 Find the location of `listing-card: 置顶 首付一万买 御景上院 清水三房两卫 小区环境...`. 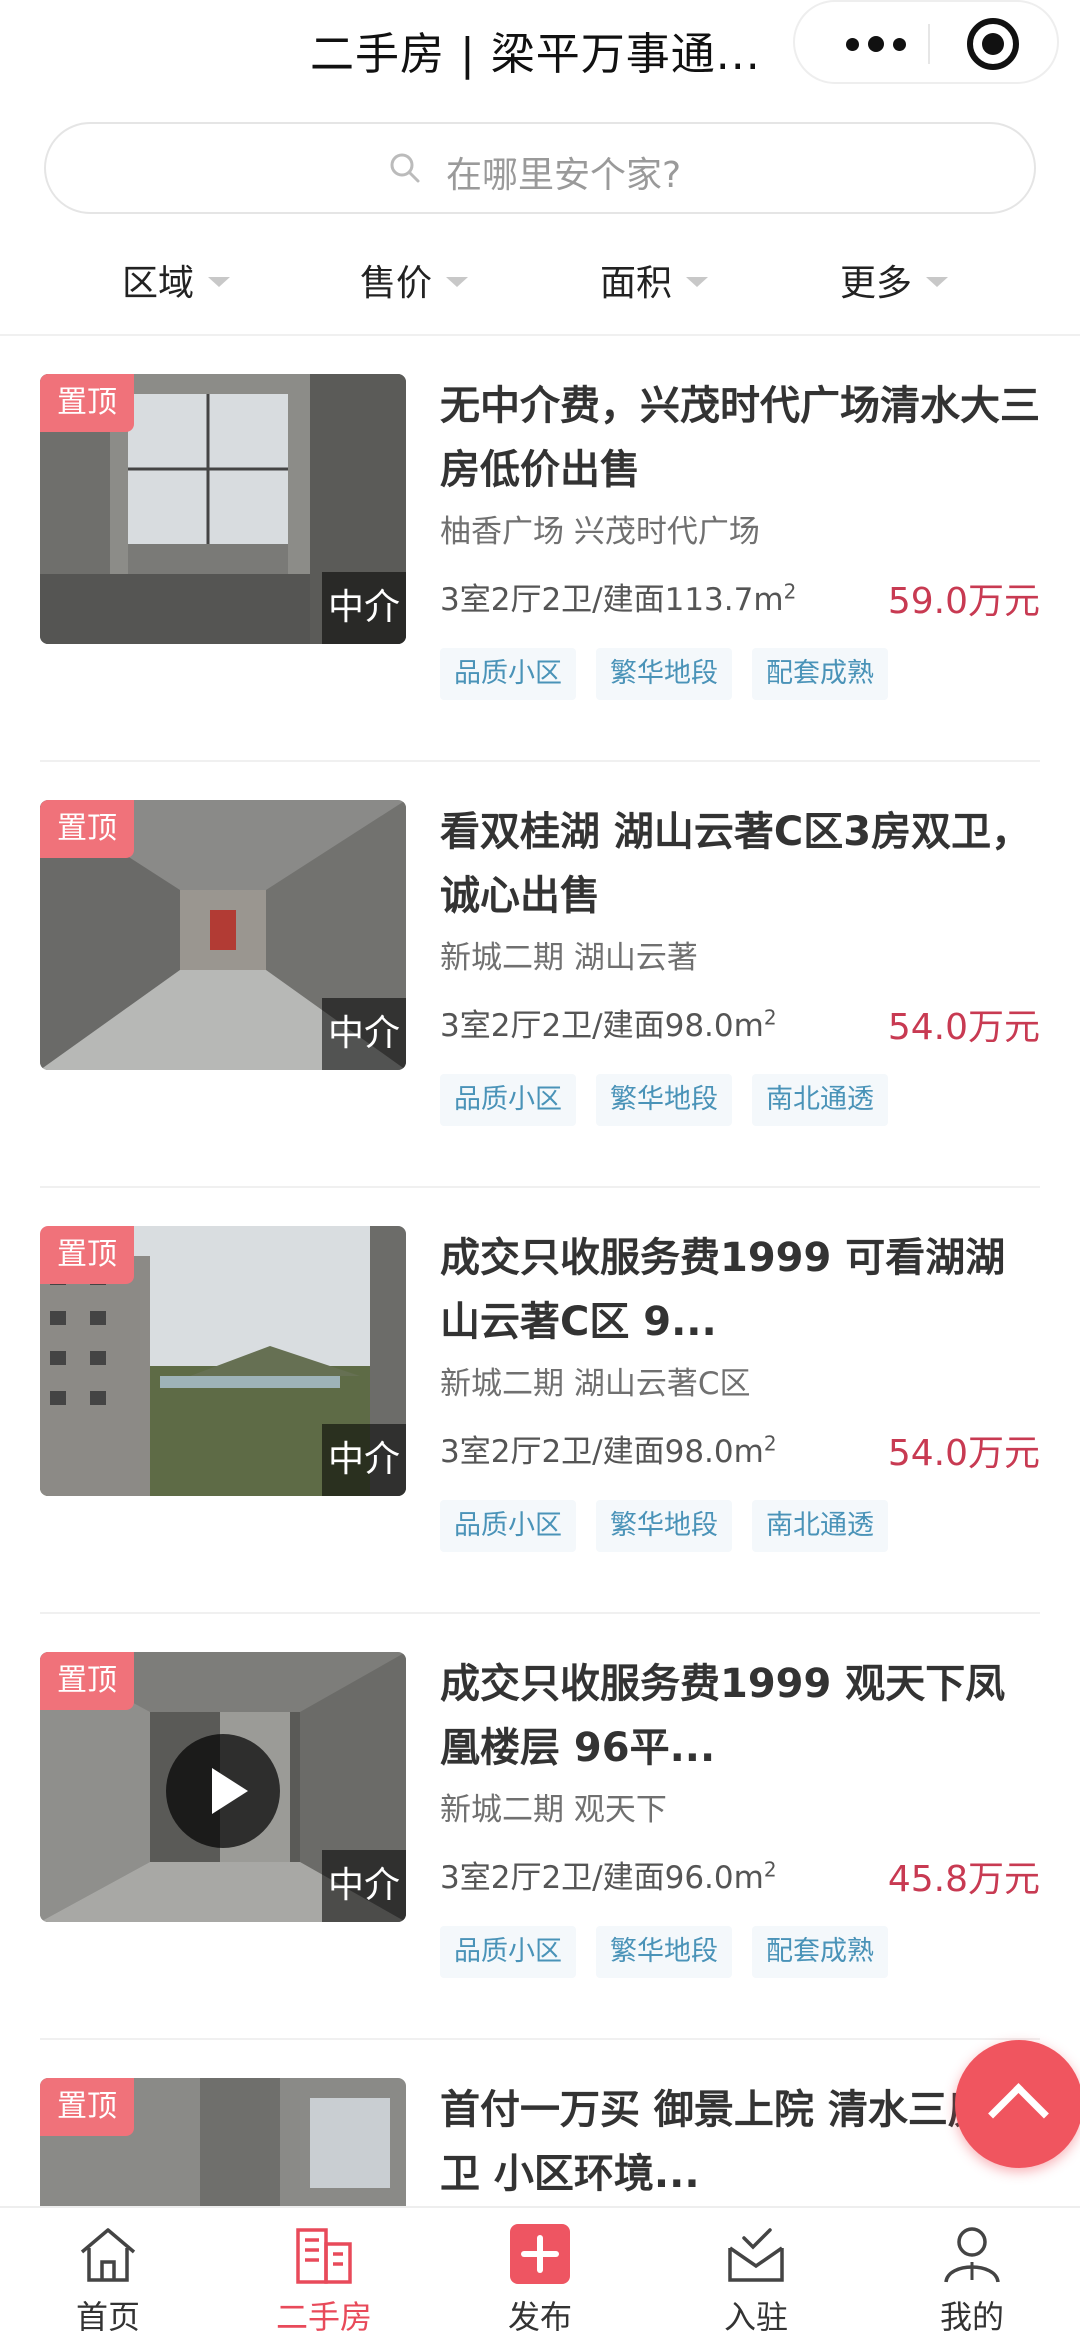

listing-card: 置顶 首付一万买 御景上院 清水三房两卫 小区环境... is located at coordinates (540, 2125).